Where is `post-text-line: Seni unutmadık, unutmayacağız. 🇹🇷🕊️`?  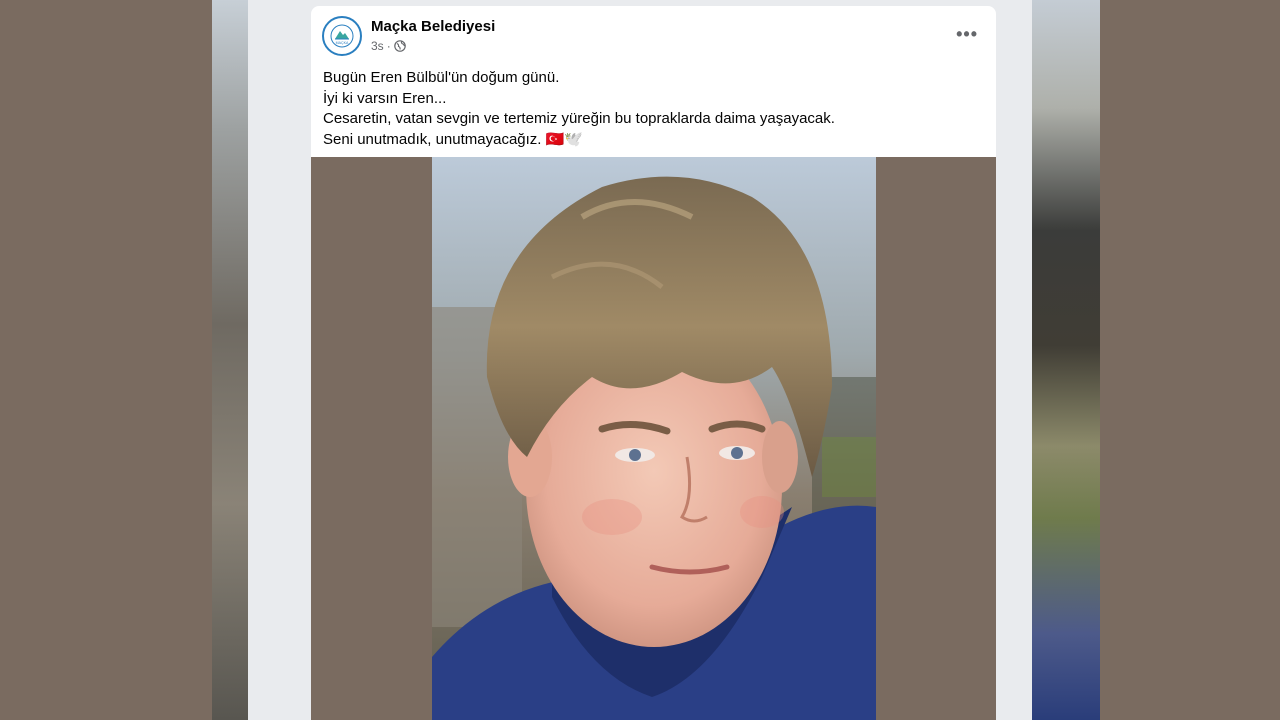 post-text-line: Seni unutmadık, unutmayacağız. 🇹🇷🕊️ is located at coordinates (453, 139).